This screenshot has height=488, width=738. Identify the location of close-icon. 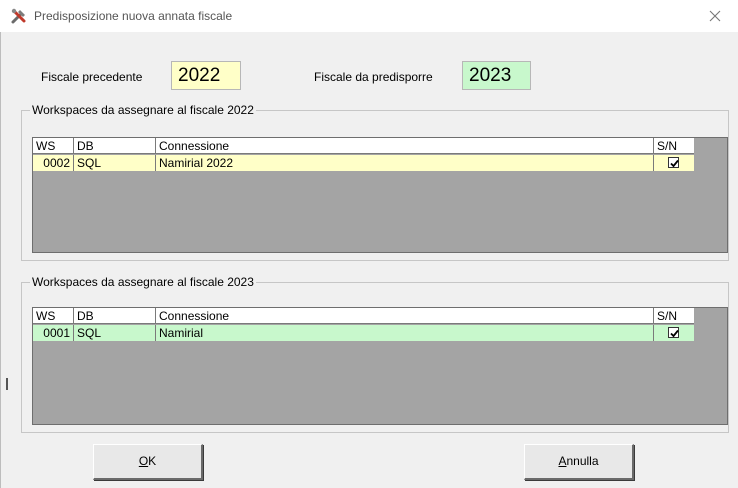
(715, 16).